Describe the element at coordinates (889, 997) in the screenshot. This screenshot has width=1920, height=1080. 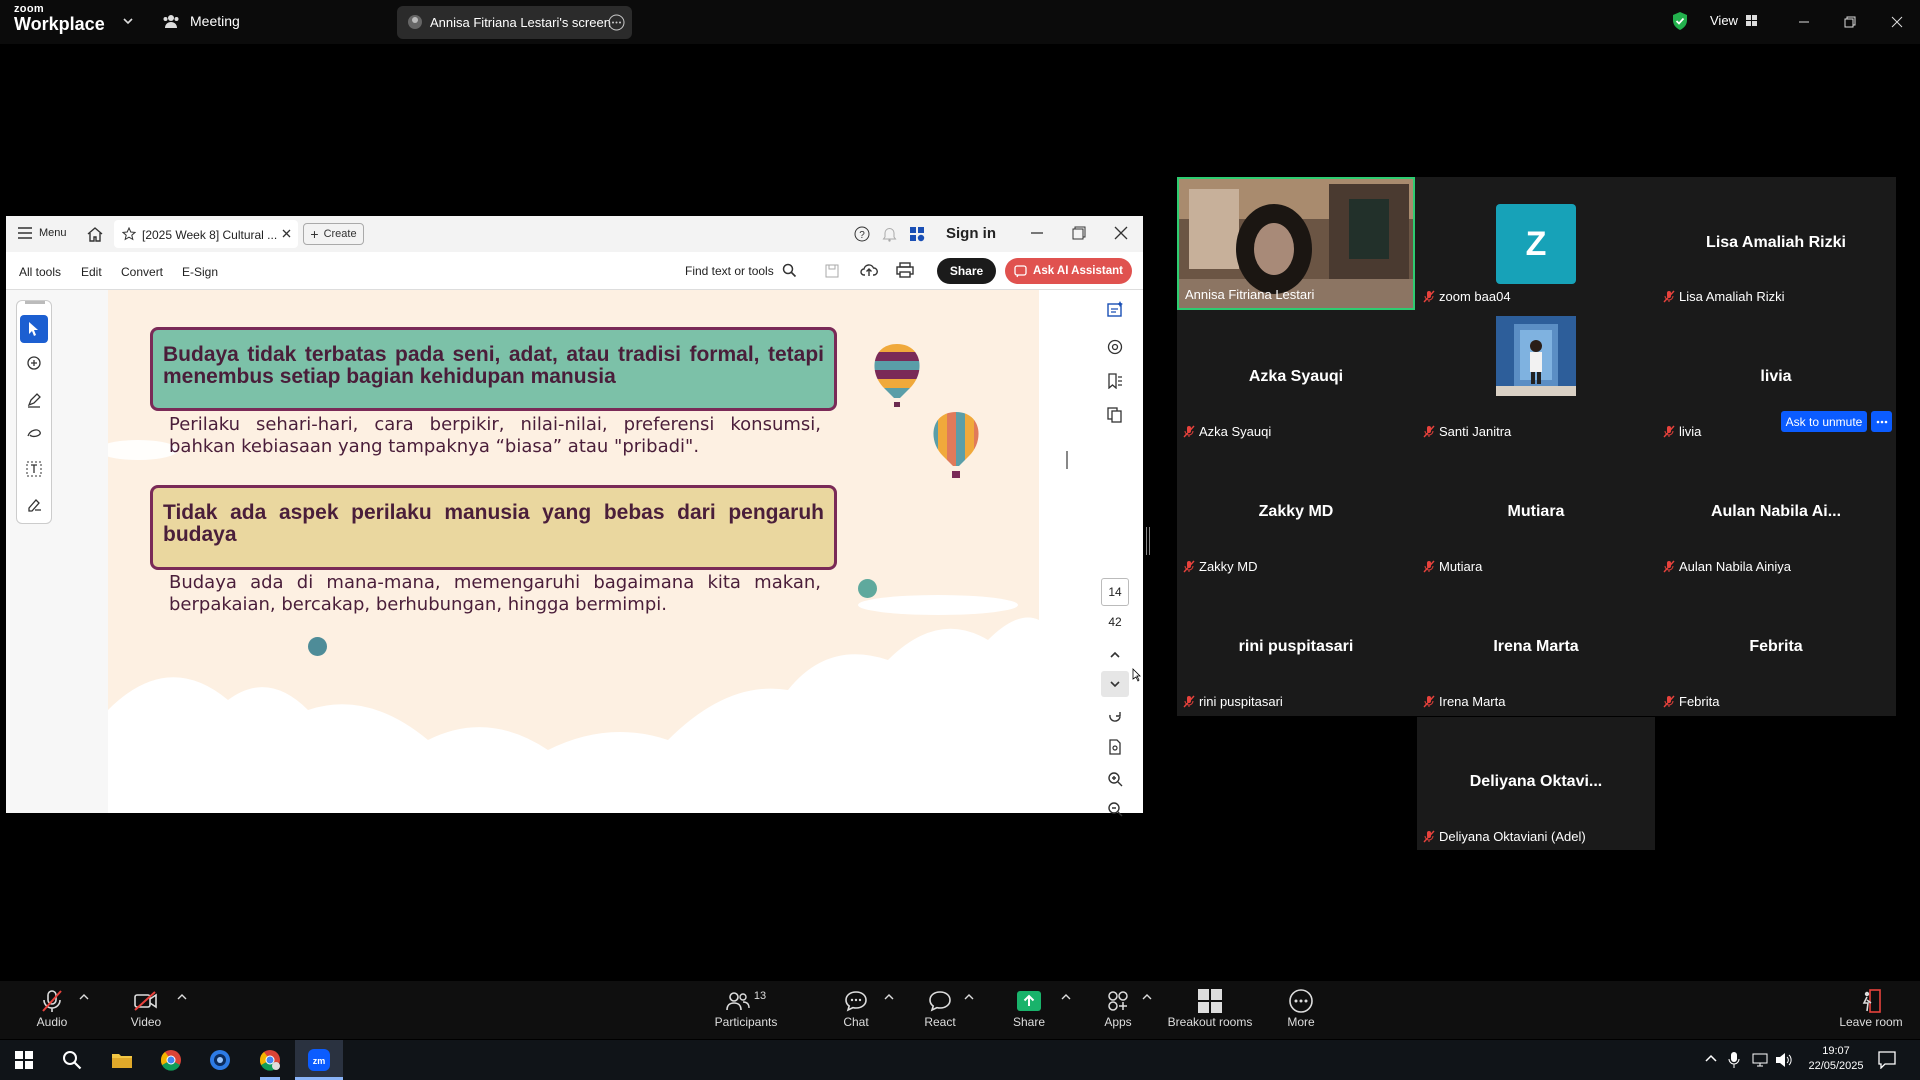
I see `chat-options-caret-icon` at that location.